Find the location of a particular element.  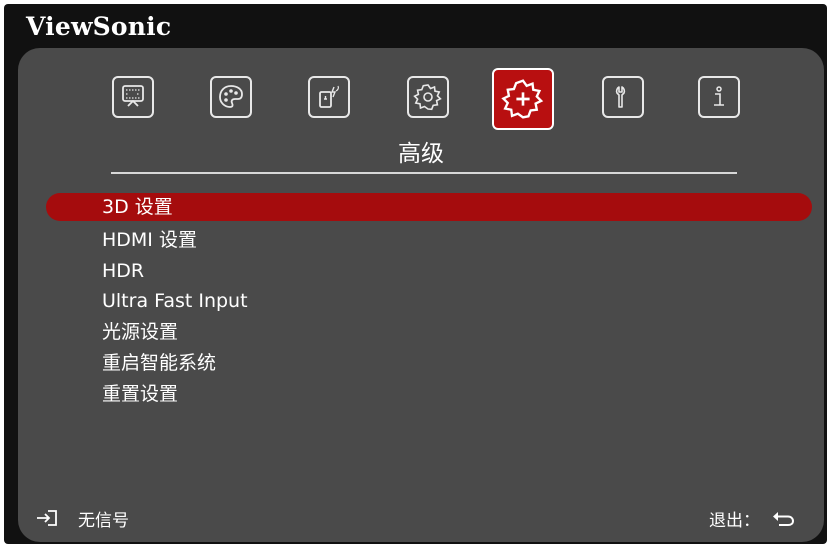

menu-item-reset-settings: 重置设置 is located at coordinates (140, 394).